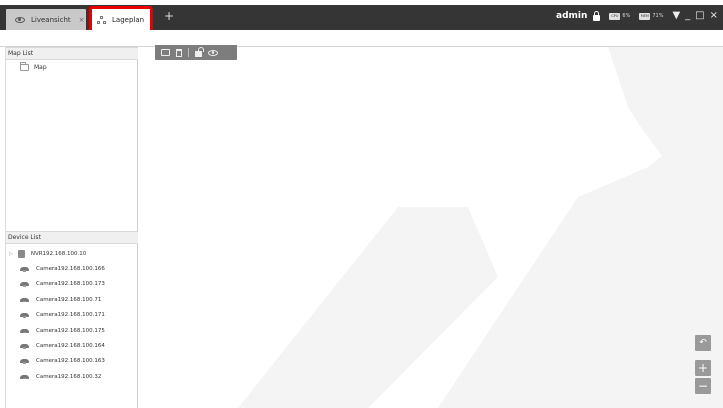 The height and width of the screenshot is (408, 723). What do you see at coordinates (703, 368) in the screenshot?
I see `zoom-in-button: +` at bounding box center [703, 368].